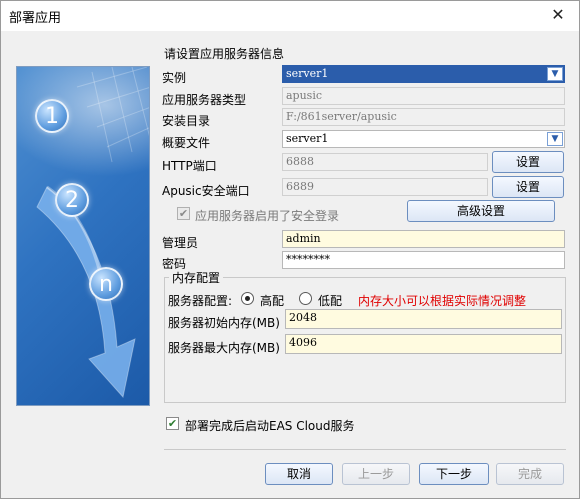 The image size is (580, 499). What do you see at coordinates (180, 243) in the screenshot?
I see `admin-label: 管理员` at bounding box center [180, 243].